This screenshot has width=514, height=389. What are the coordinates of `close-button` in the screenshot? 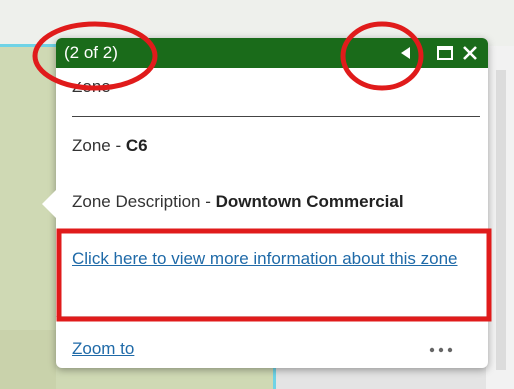 It's located at (470, 53).